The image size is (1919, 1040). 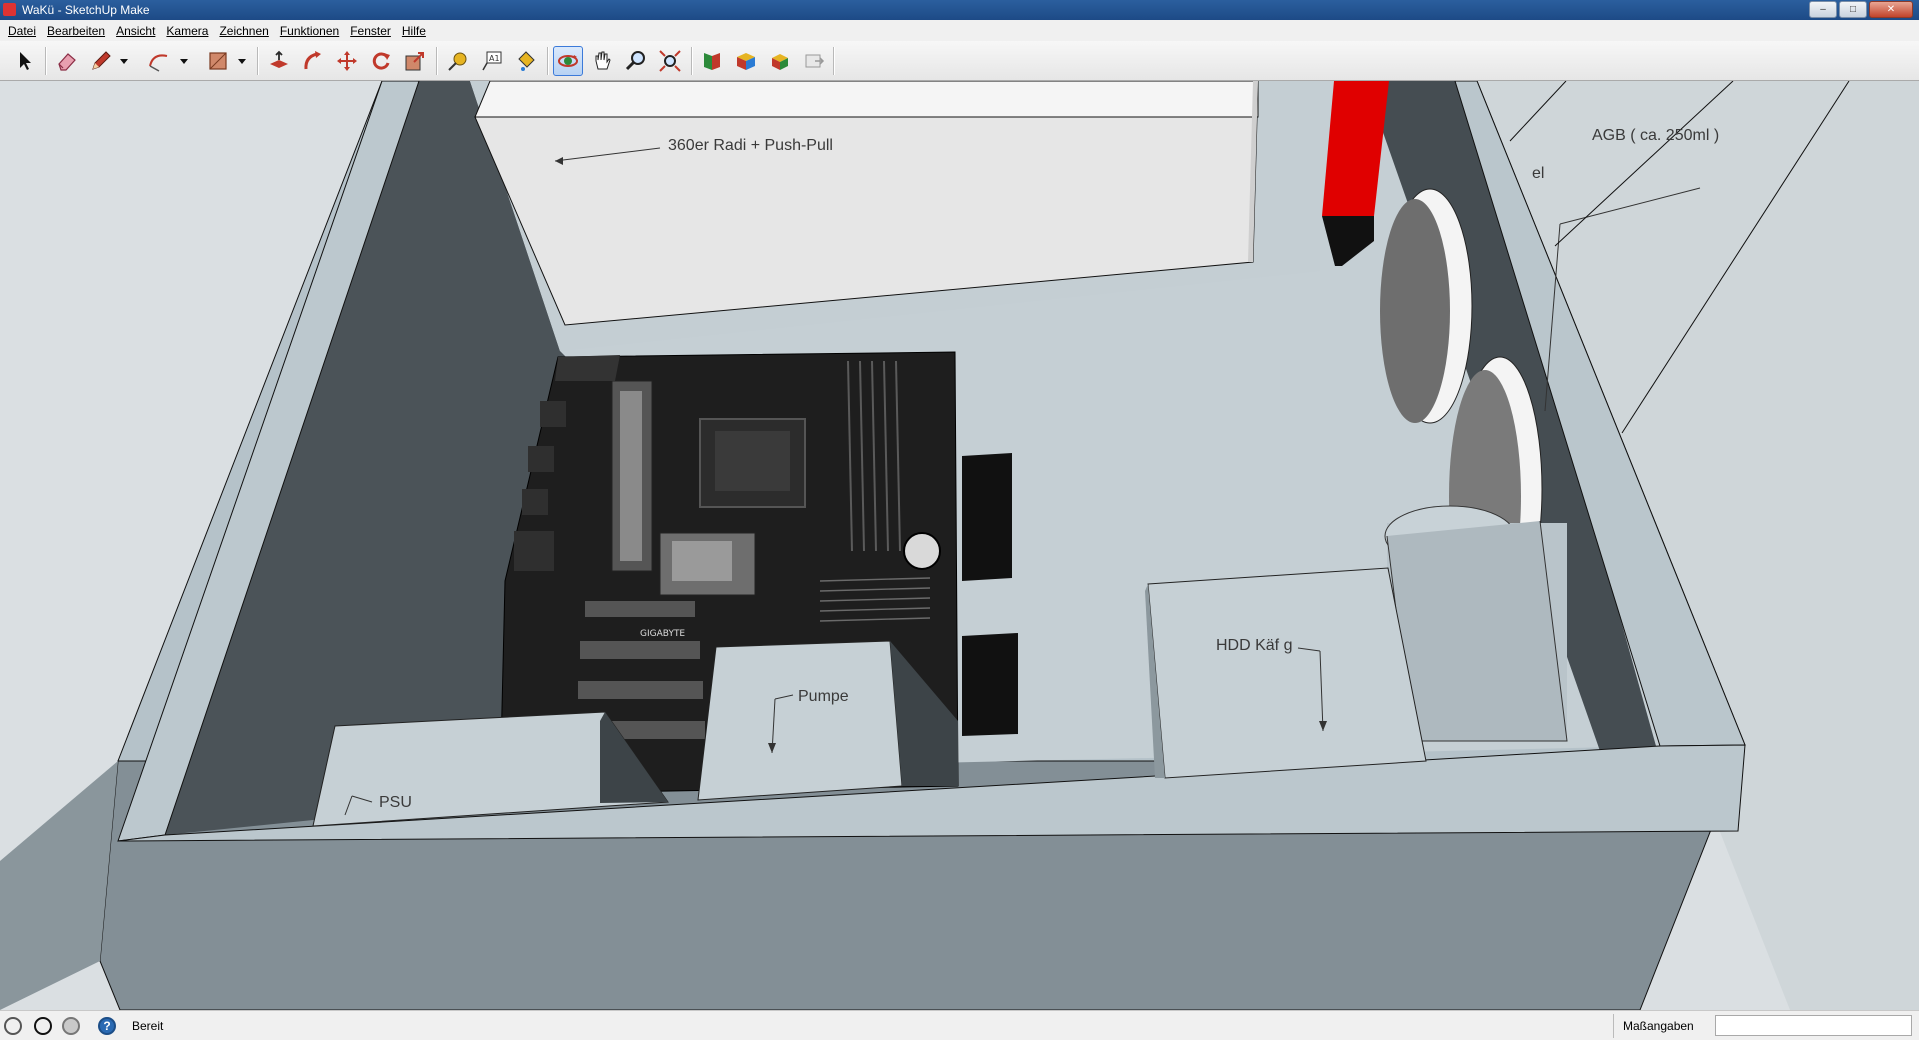 I want to click on svg-text: GIGABYTE, so click(x=662, y=634).